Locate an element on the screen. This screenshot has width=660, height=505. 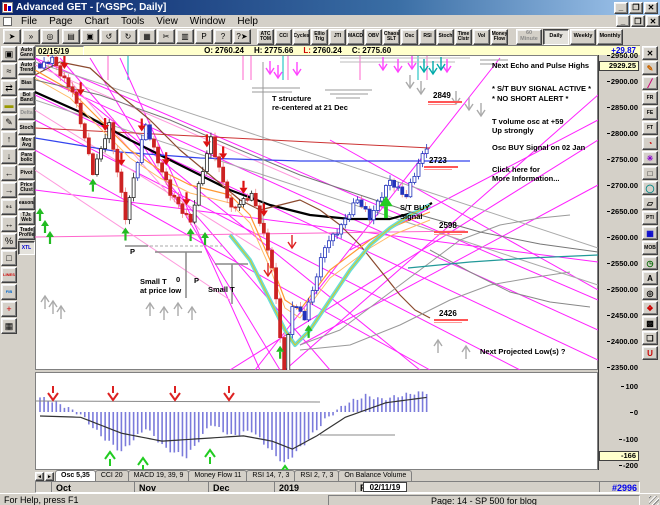
page-window-button: ▦ is located at coordinates (9, 326).